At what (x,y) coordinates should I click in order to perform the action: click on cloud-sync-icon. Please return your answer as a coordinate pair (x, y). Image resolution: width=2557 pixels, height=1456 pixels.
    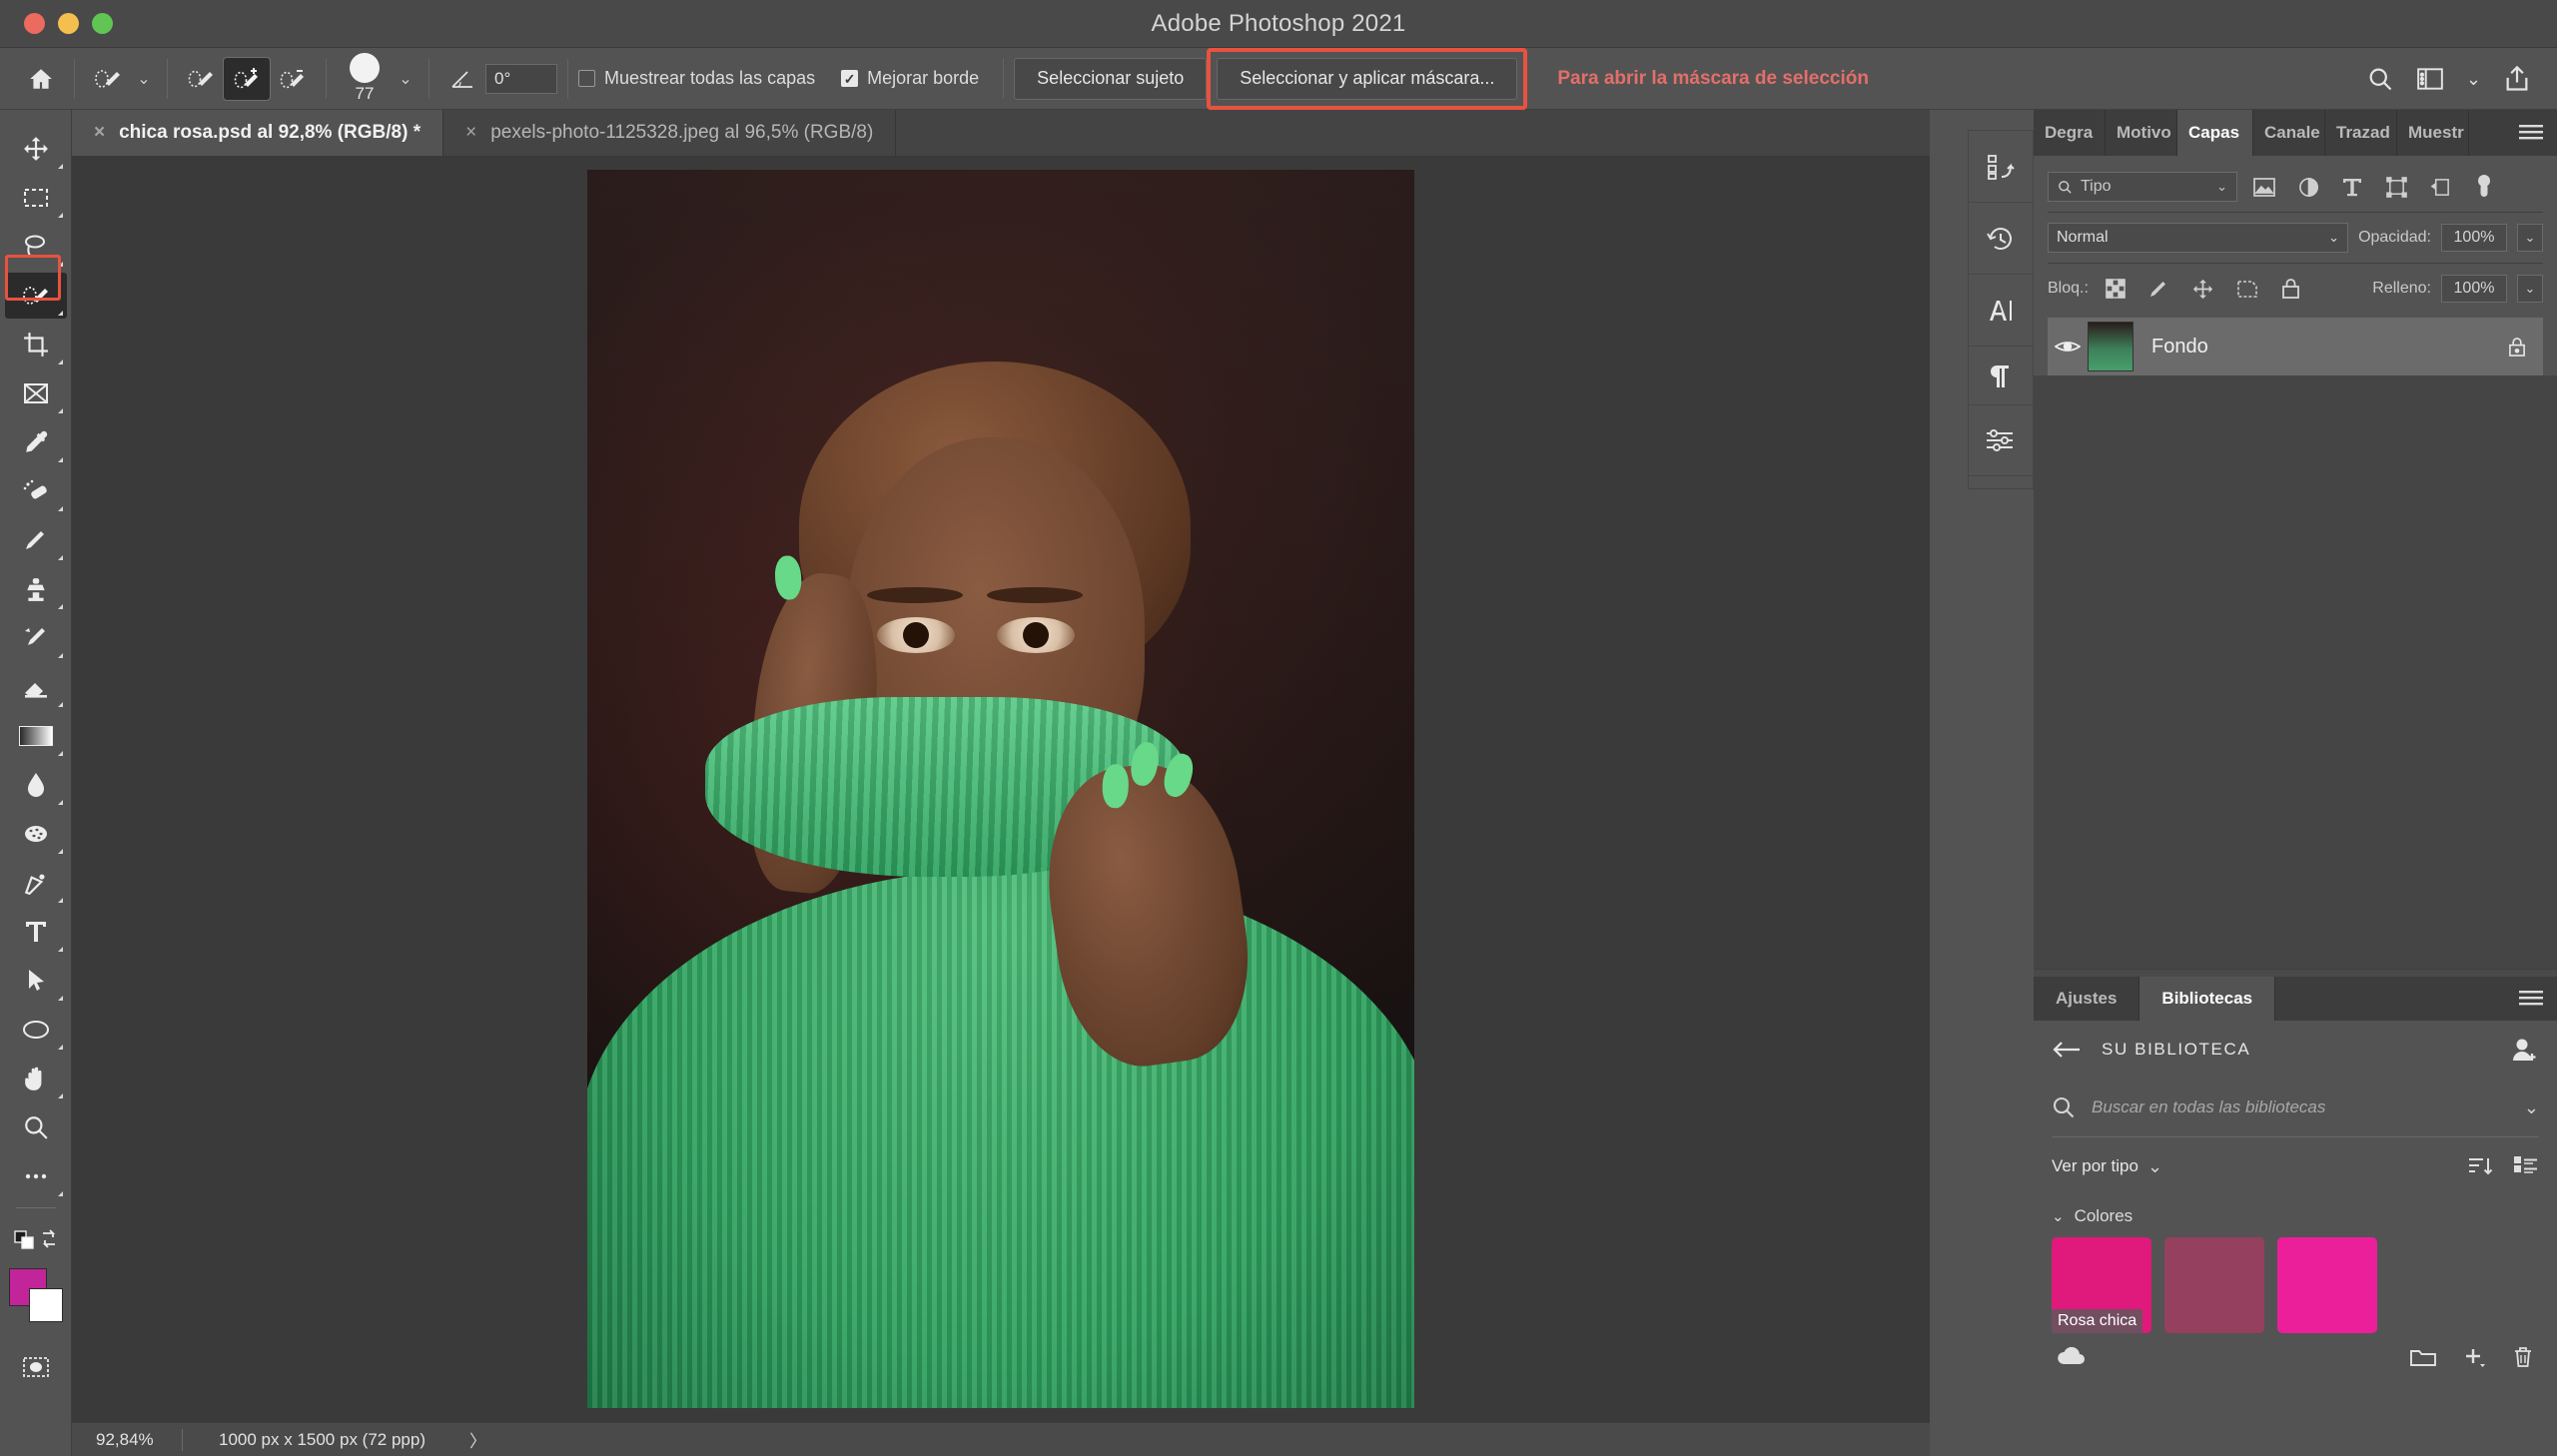
    Looking at the image, I should click on (2071, 1357).